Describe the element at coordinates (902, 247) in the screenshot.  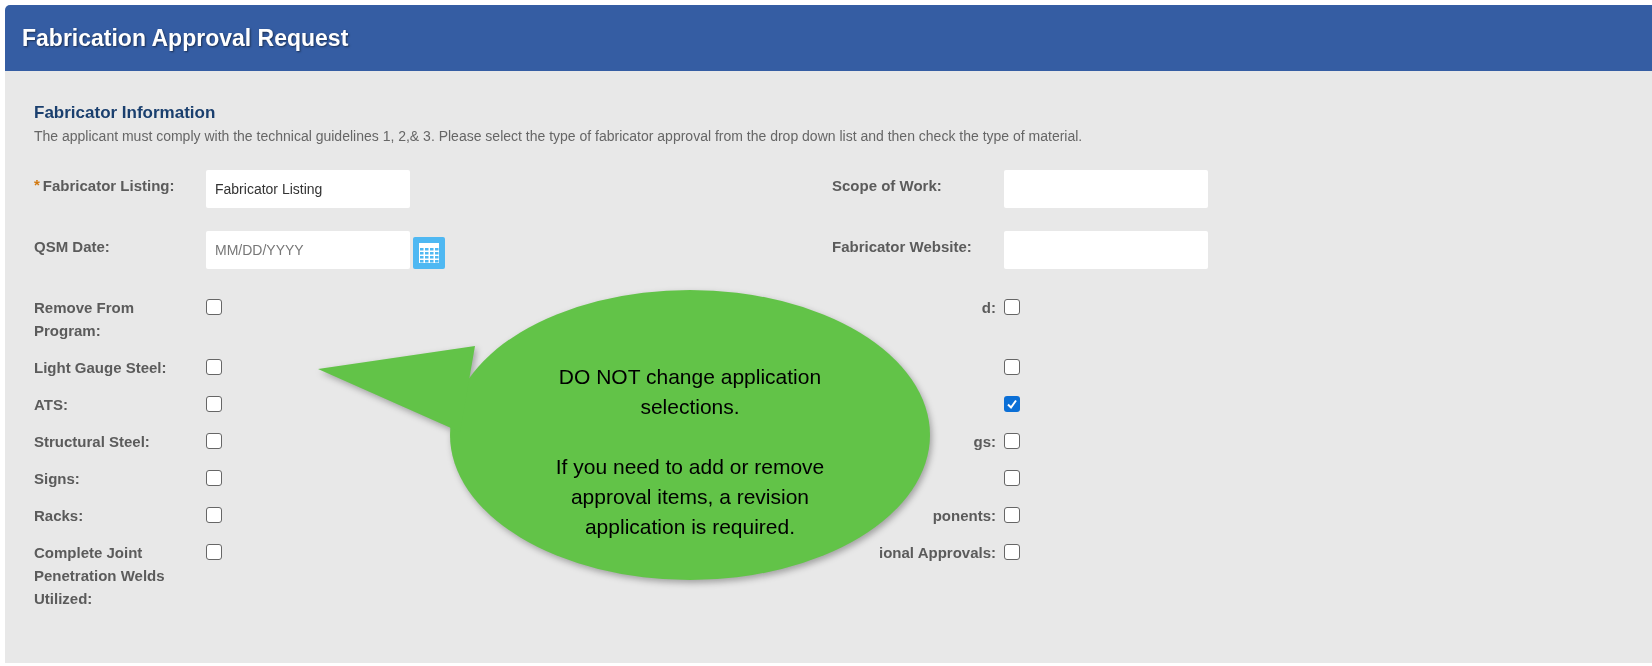
I see `field-label: Fabricator Website:` at that location.